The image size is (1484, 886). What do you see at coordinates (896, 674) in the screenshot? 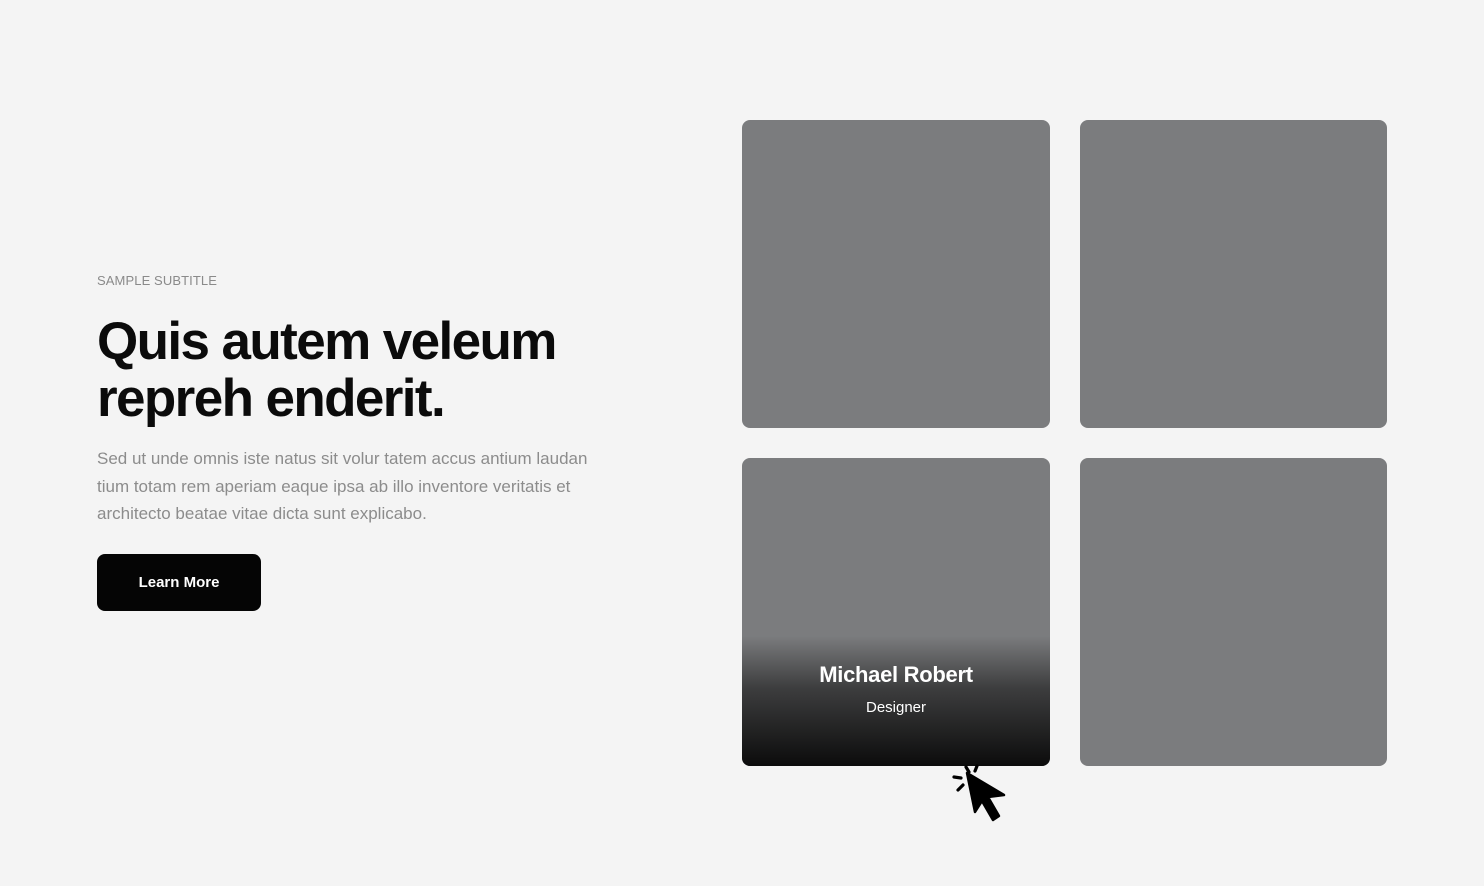
I see `member-name: Michael Robert` at bounding box center [896, 674].